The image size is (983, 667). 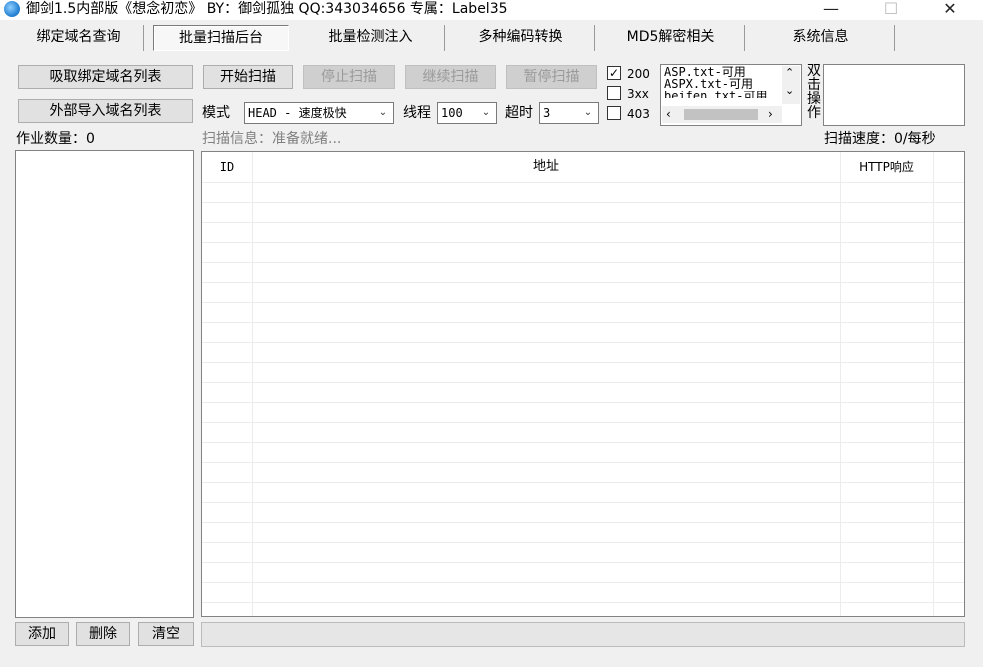 What do you see at coordinates (638, 114) in the screenshot?
I see `filter-403-label: 403` at bounding box center [638, 114].